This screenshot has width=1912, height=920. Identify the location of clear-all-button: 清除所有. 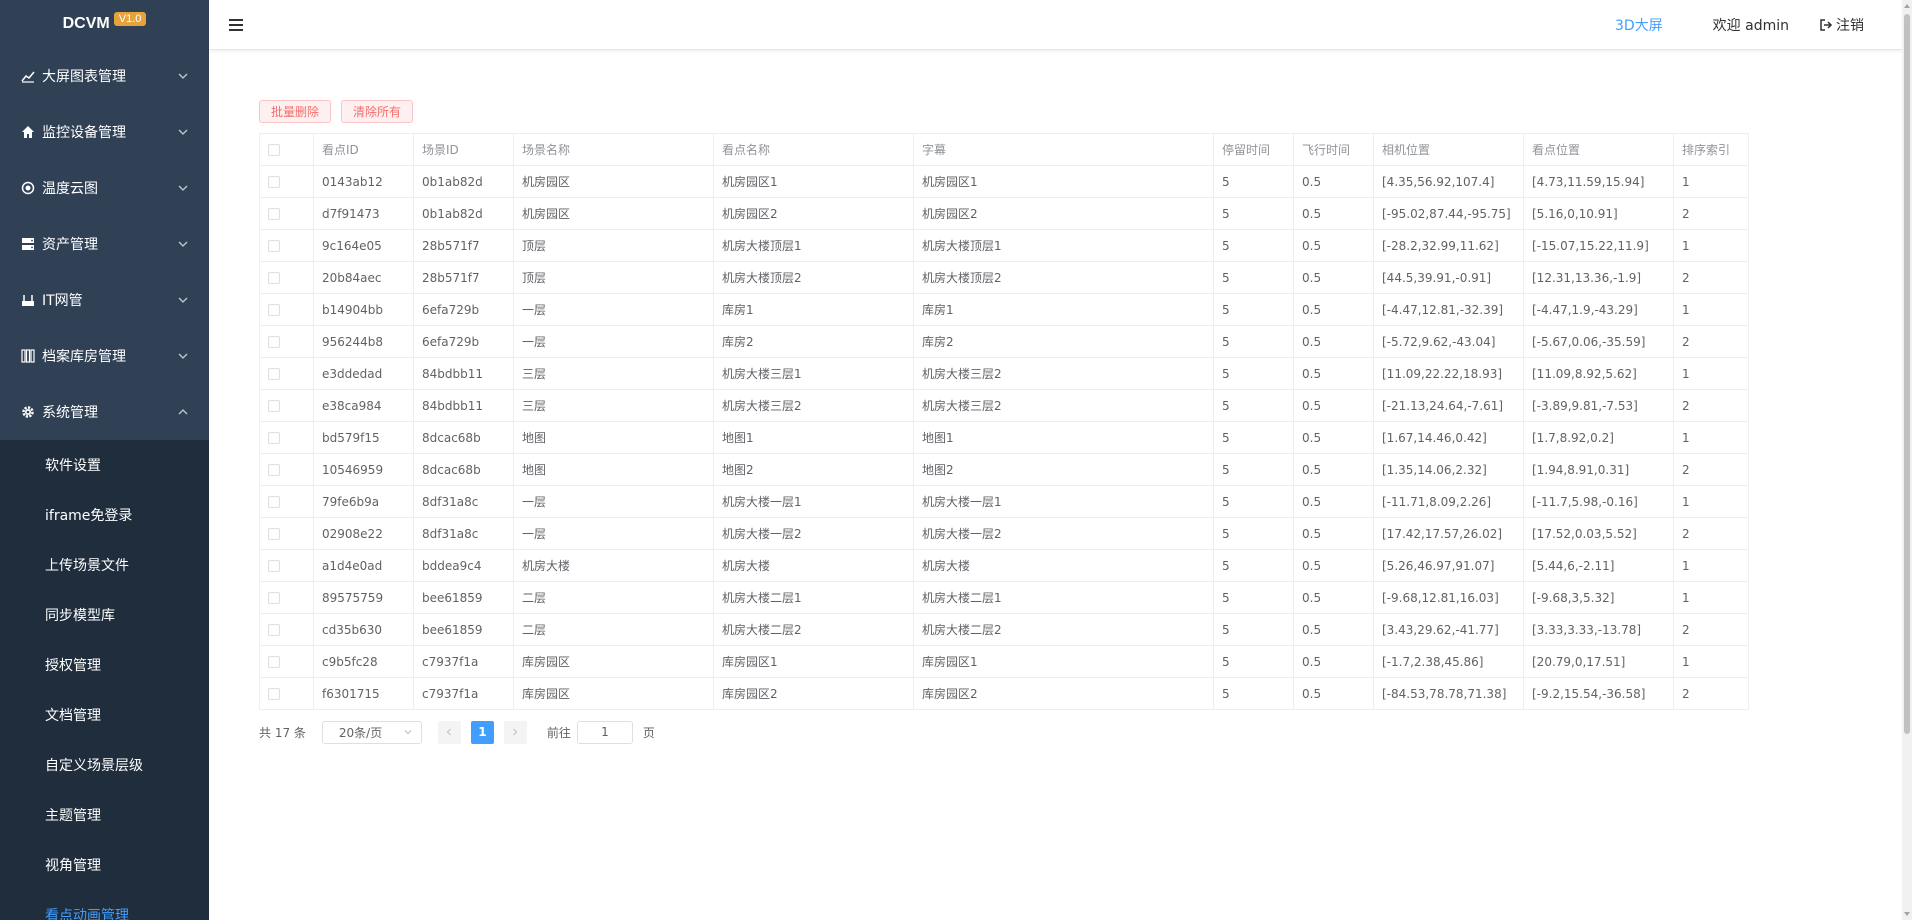
(377, 111).